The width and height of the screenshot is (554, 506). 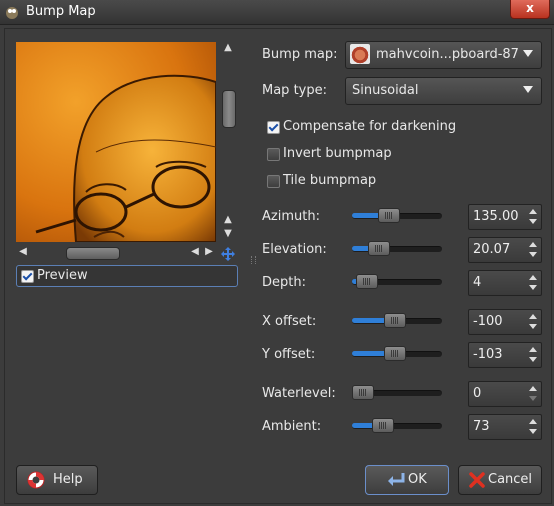 I want to click on preview-image, so click(x=116, y=142).